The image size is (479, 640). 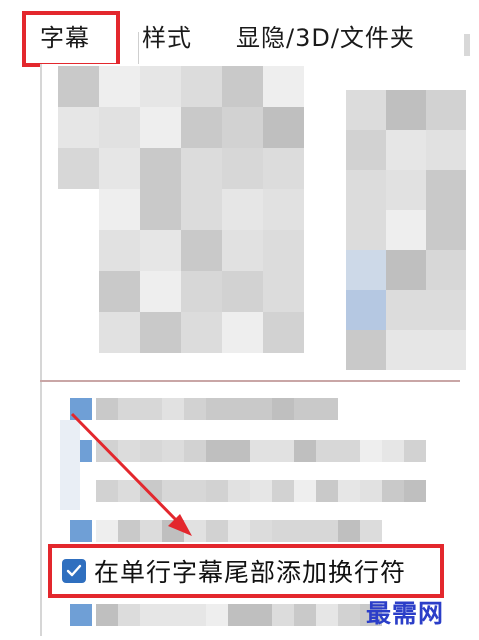 I want to click on annotation-arrow-icon, so click(x=131, y=474).